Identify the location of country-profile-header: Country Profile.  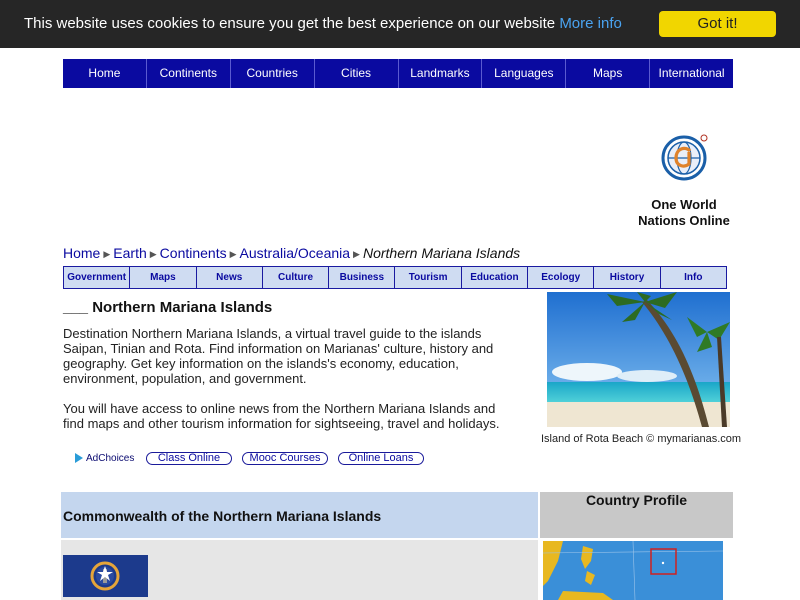
(636, 515).